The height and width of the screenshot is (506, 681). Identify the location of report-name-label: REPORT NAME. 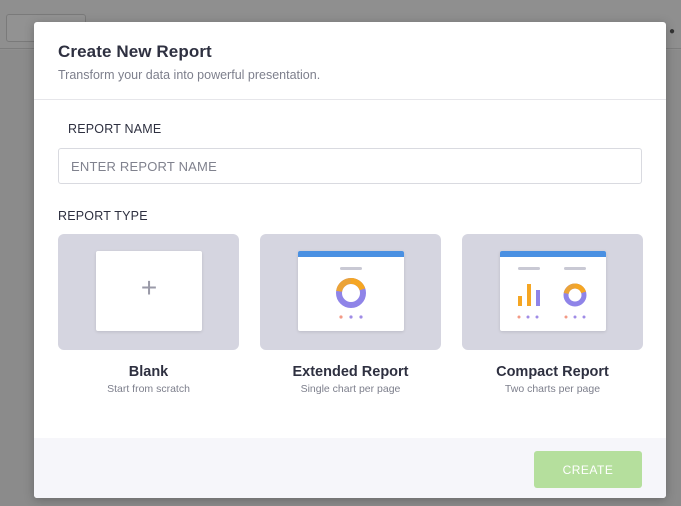
(115, 129).